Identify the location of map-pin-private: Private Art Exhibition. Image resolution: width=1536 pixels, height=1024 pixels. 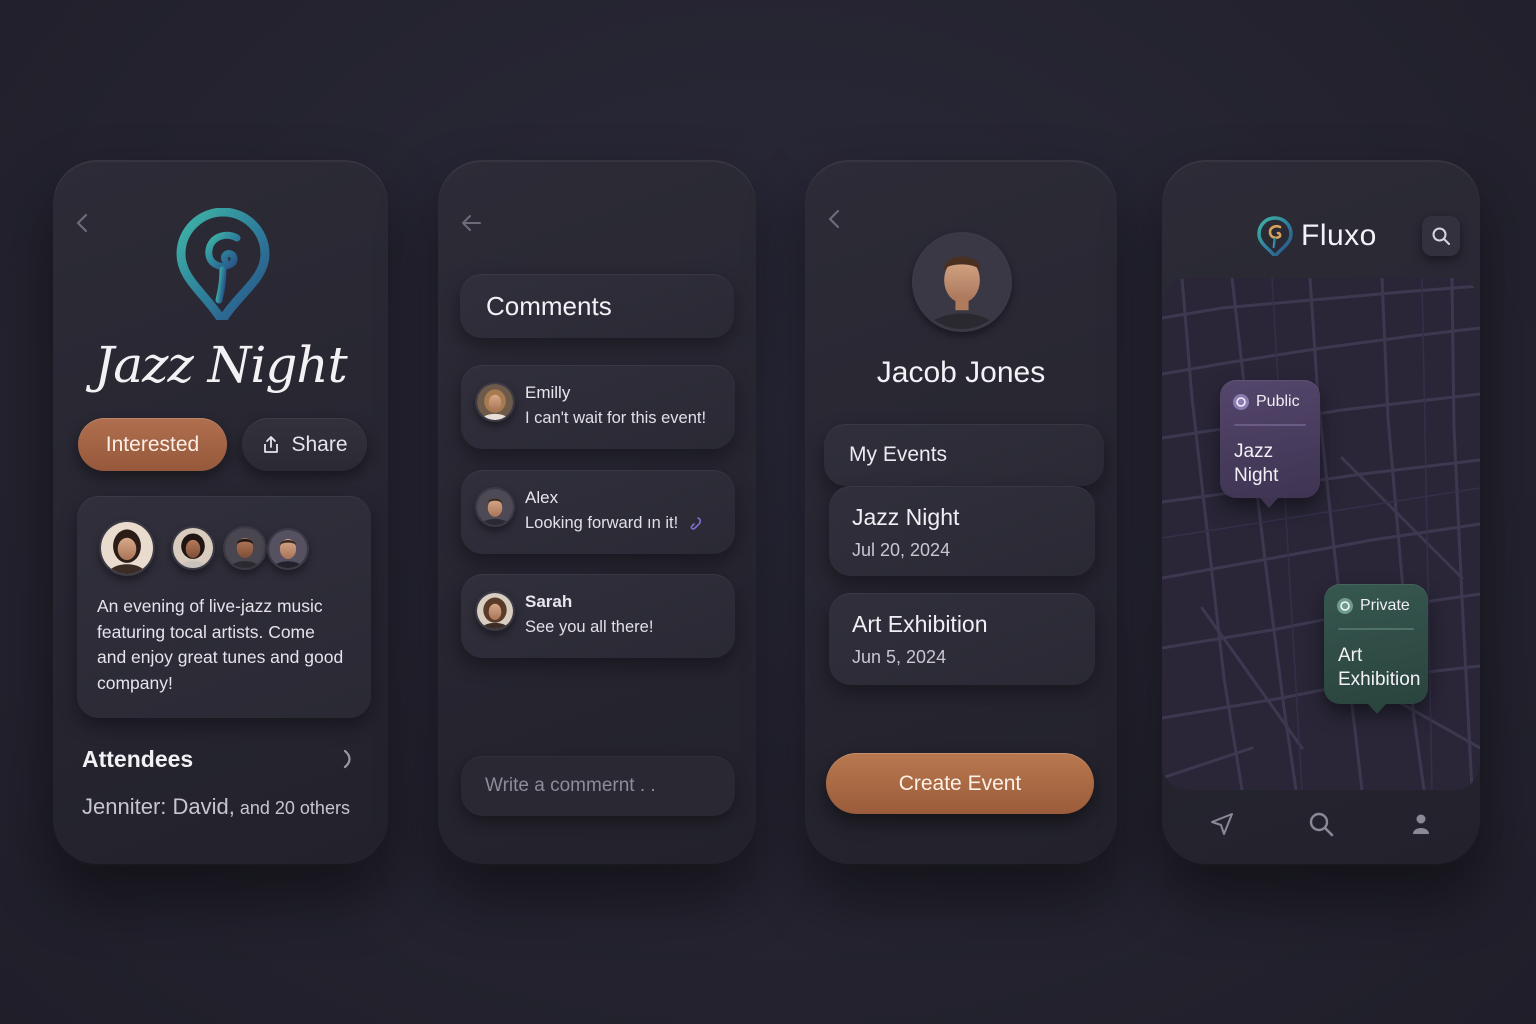
(1376, 649).